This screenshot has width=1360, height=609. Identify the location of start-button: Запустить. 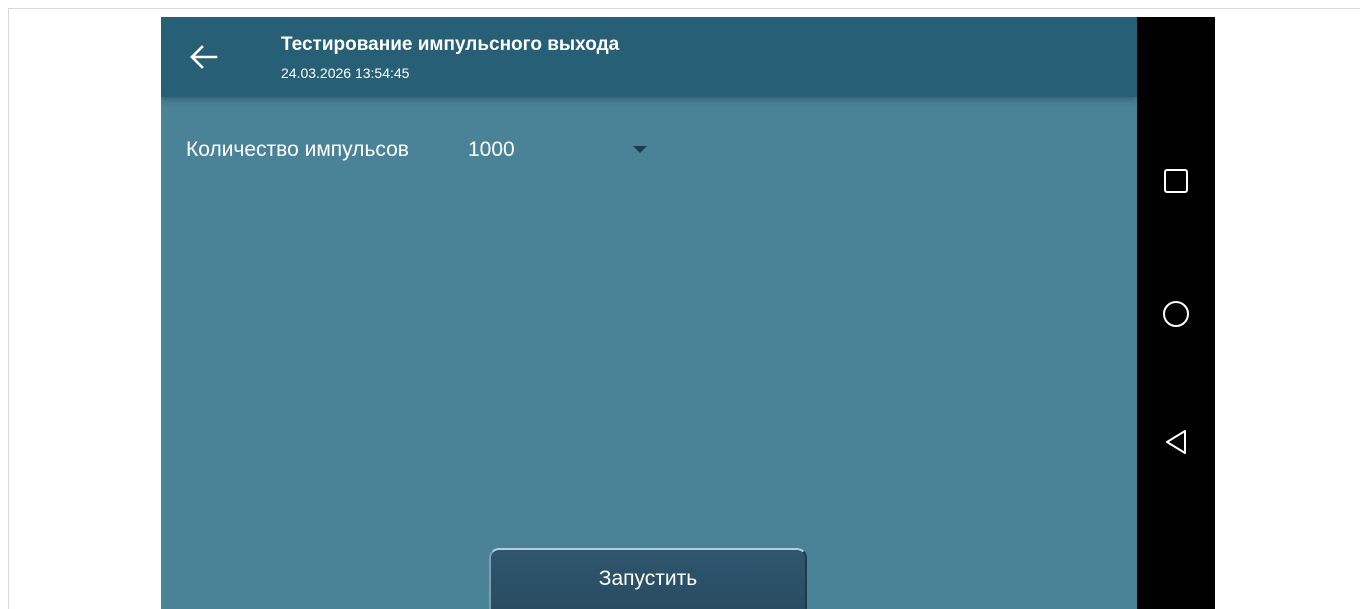
(648, 578).